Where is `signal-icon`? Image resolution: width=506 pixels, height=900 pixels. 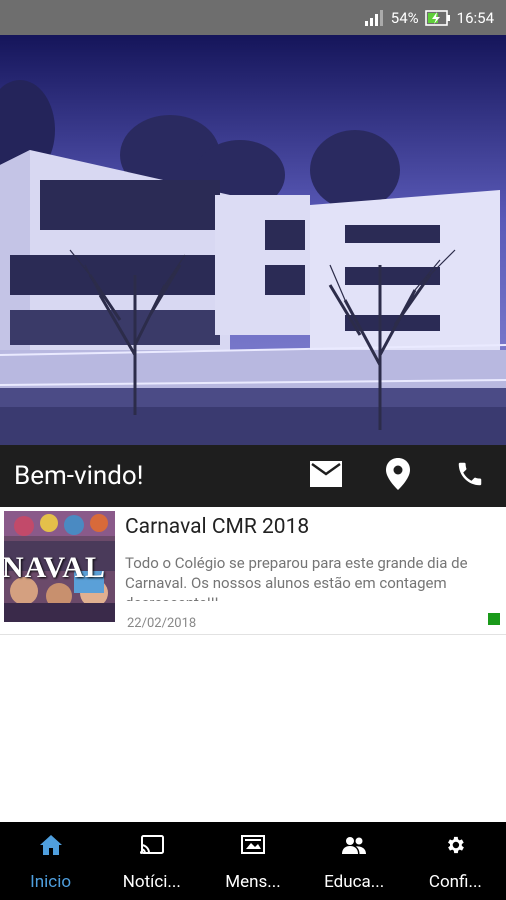
signal-icon is located at coordinates (374, 17).